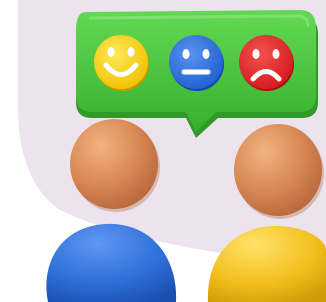  What do you see at coordinates (114, 164) in the screenshot?
I see `person-left-head` at bounding box center [114, 164].